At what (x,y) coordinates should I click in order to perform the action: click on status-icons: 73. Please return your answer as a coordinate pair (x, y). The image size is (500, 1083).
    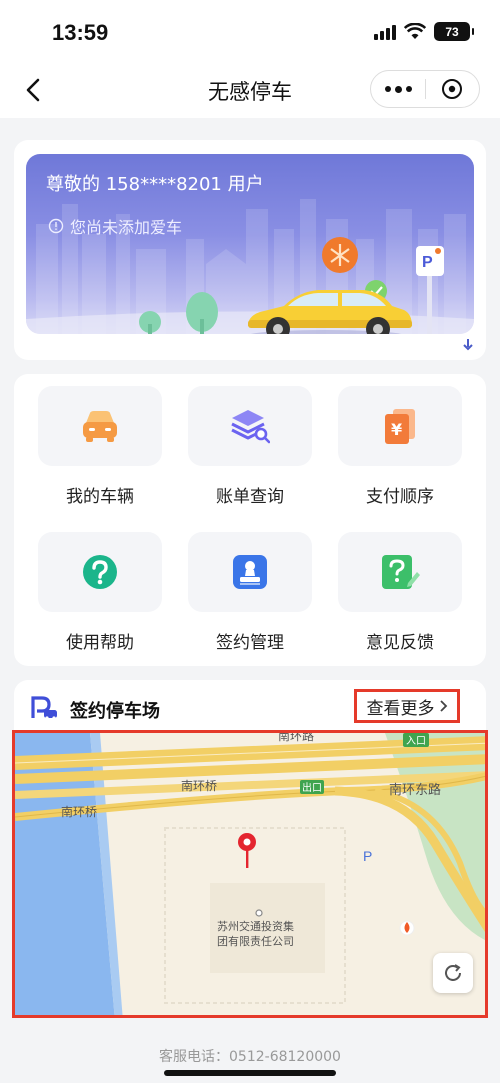
    Looking at the image, I should click on (424, 31).